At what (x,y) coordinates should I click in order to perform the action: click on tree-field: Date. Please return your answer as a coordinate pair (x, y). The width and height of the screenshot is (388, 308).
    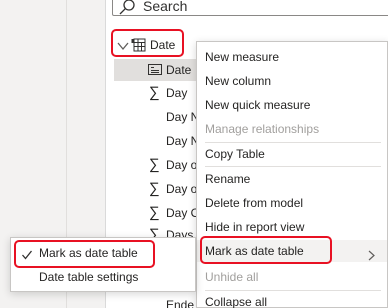
    Looking at the image, I should click on (178, 70).